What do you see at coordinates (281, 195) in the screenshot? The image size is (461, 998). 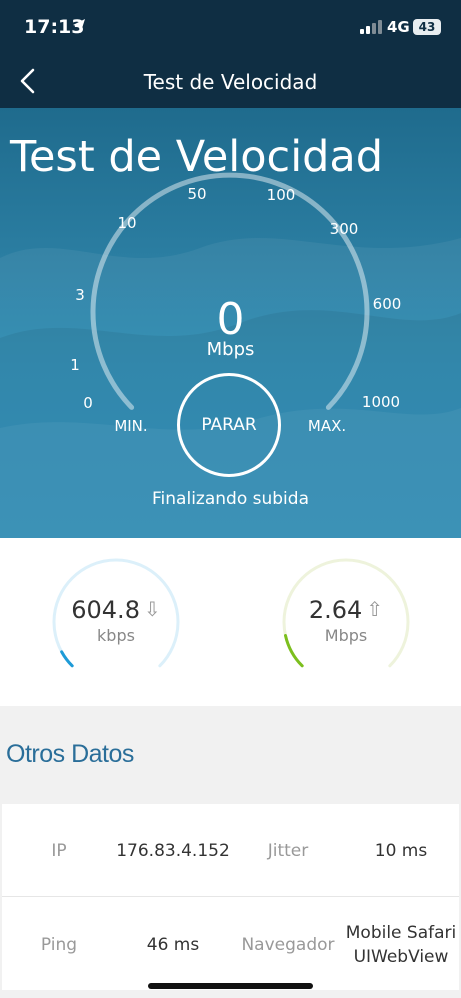 I see `gauge-tick-100: 100` at bounding box center [281, 195].